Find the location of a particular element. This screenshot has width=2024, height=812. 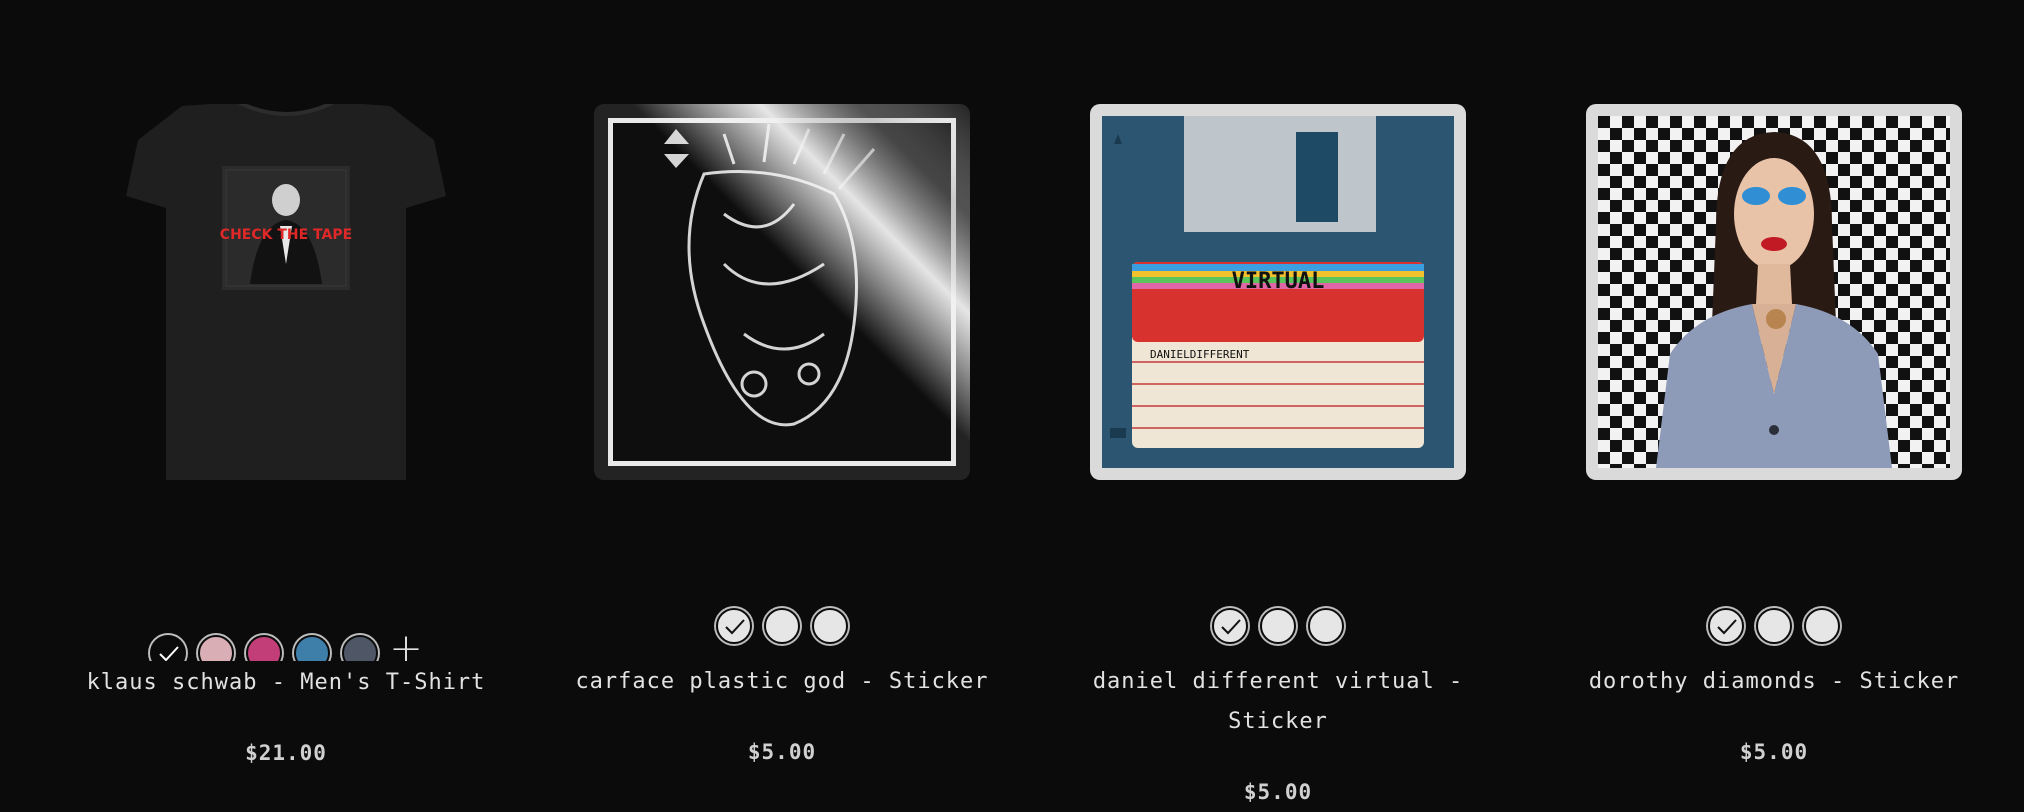

product-image-carface is located at coordinates (782, 292).